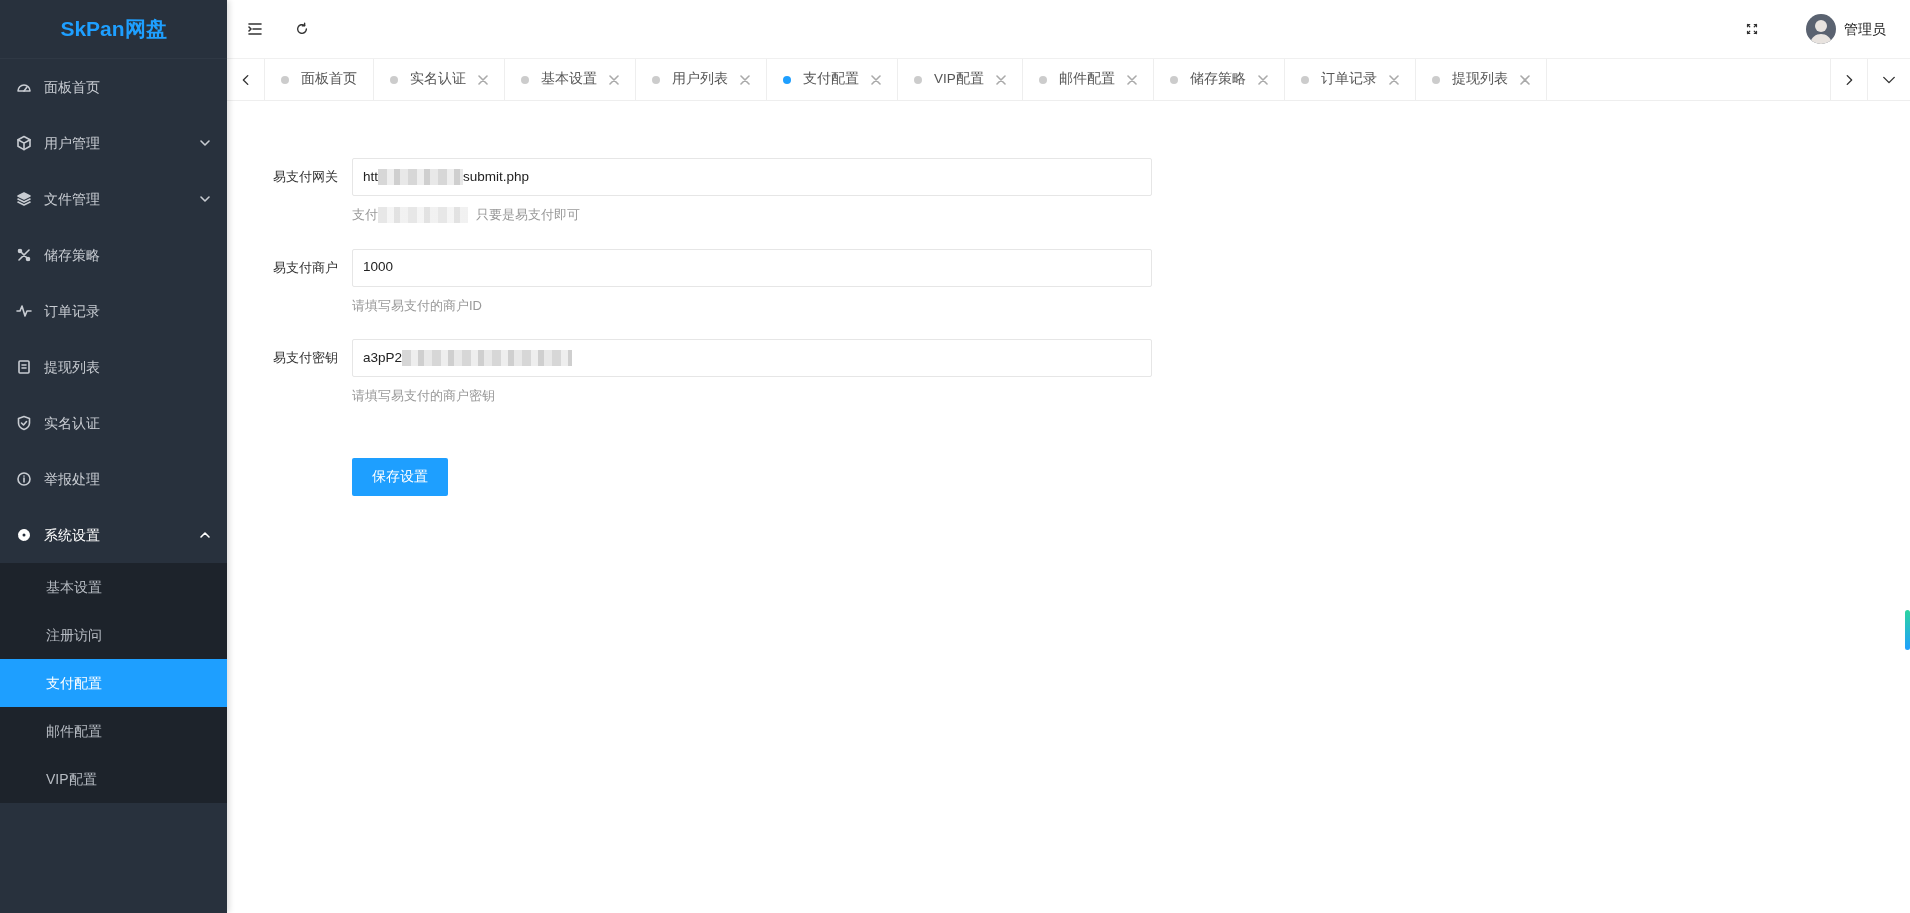 The height and width of the screenshot is (913, 1910). I want to click on sidebar-item: 面板首页, so click(113, 87).